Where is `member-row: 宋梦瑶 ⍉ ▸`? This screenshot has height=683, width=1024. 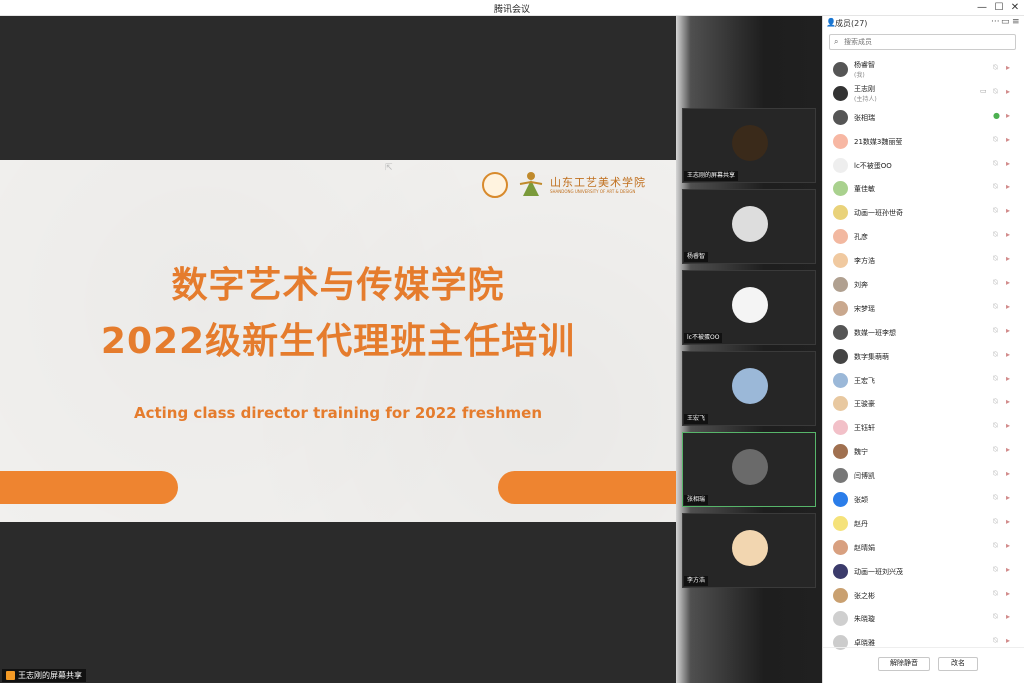
member-row: 宋梦瑶 ⍉ ▸ is located at coordinates (923, 309).